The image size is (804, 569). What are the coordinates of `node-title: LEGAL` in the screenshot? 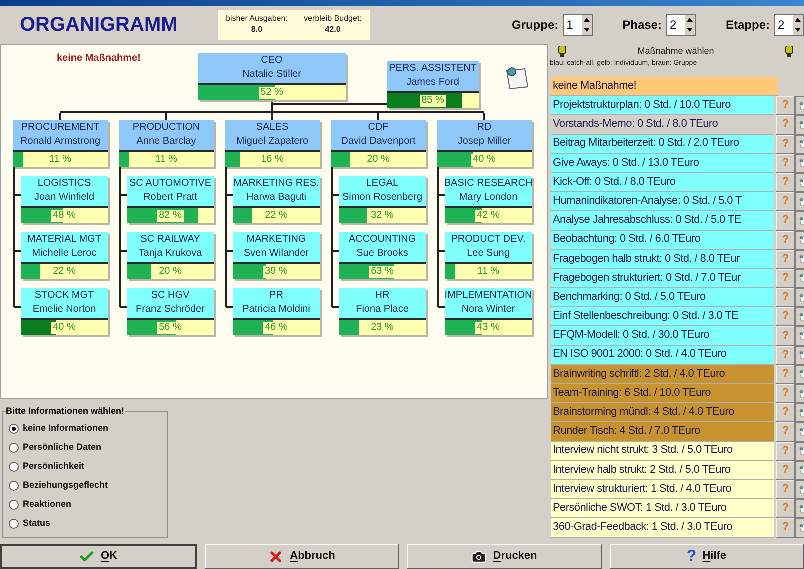 It's located at (382, 184).